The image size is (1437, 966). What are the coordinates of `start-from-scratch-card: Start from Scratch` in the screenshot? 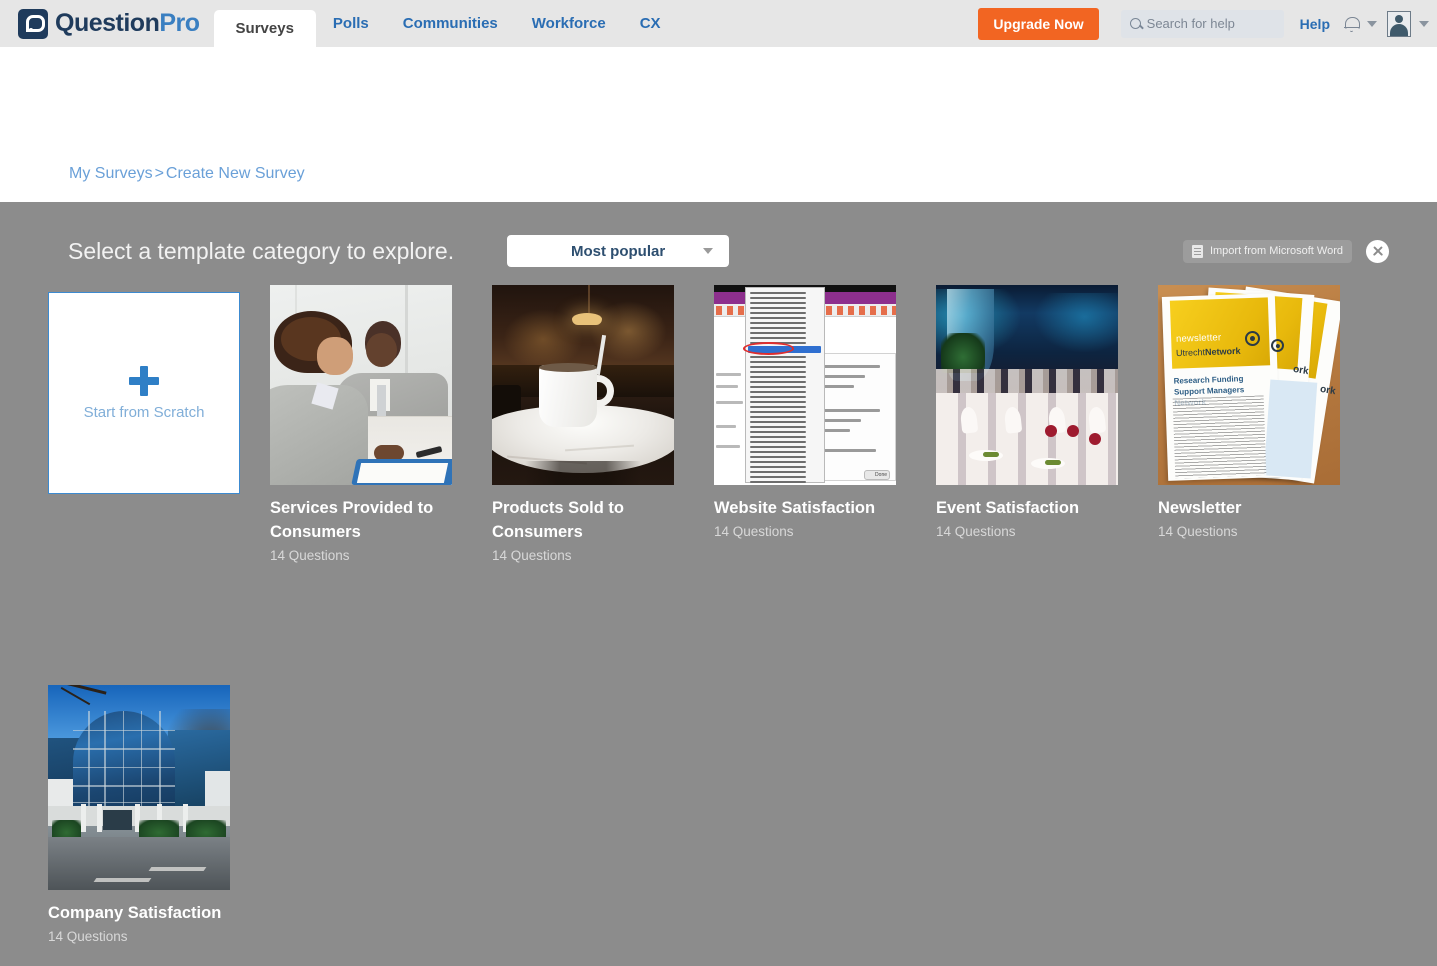 It's located at (144, 393).